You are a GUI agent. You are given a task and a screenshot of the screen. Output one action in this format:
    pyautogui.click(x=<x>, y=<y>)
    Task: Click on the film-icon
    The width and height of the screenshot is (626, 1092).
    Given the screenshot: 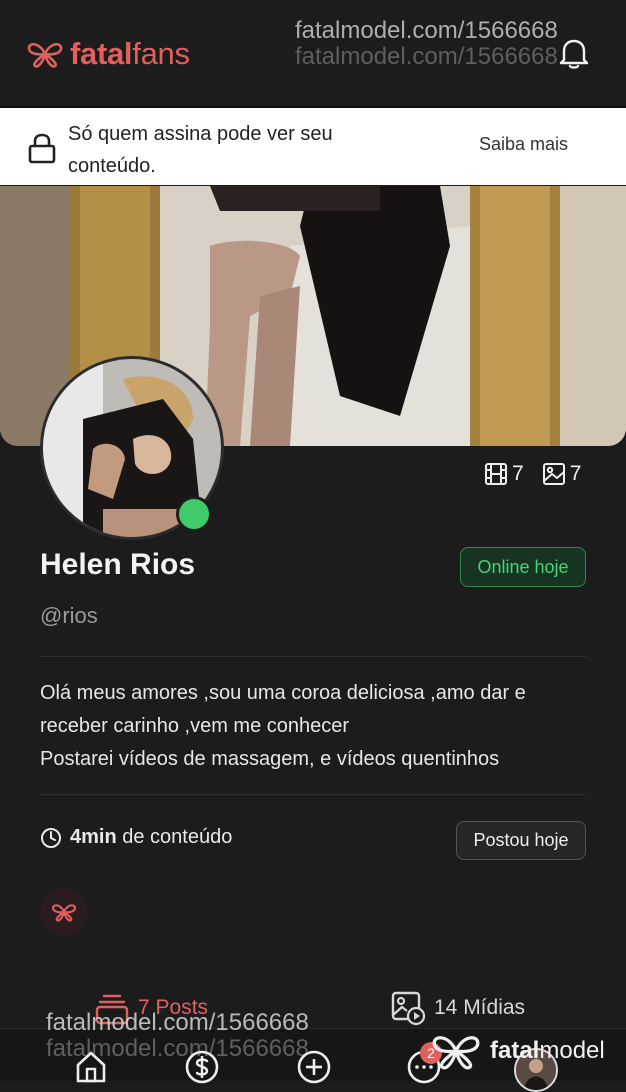 What is the action you would take?
    pyautogui.click(x=496, y=474)
    